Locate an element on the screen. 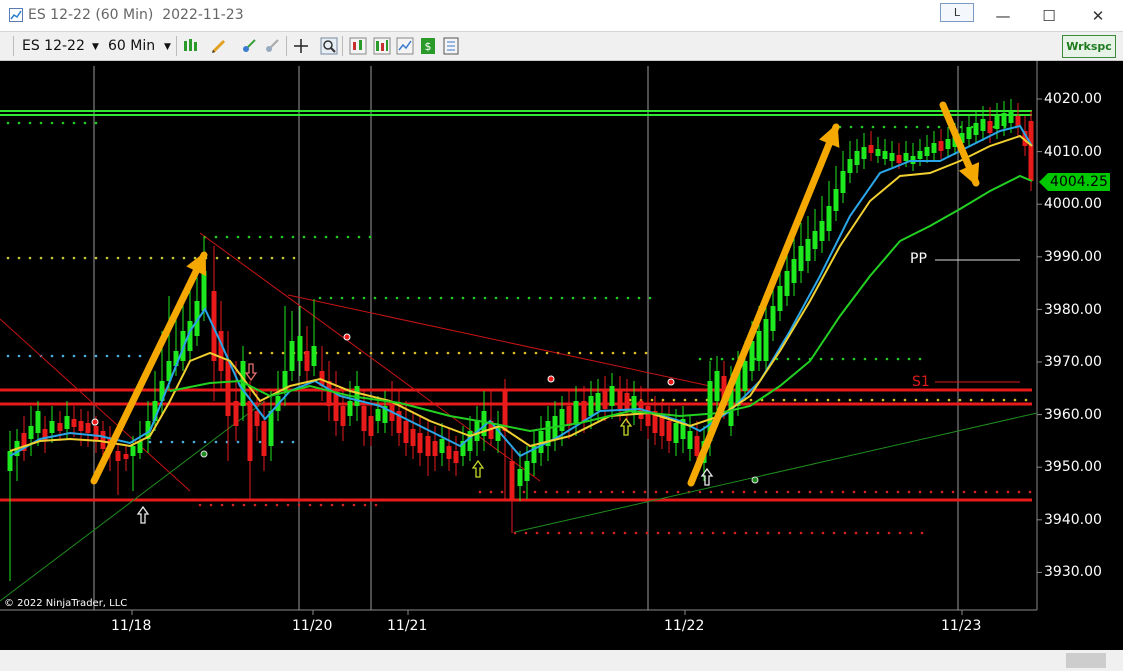  drawing-tool-icon is located at coordinates (219, 46).